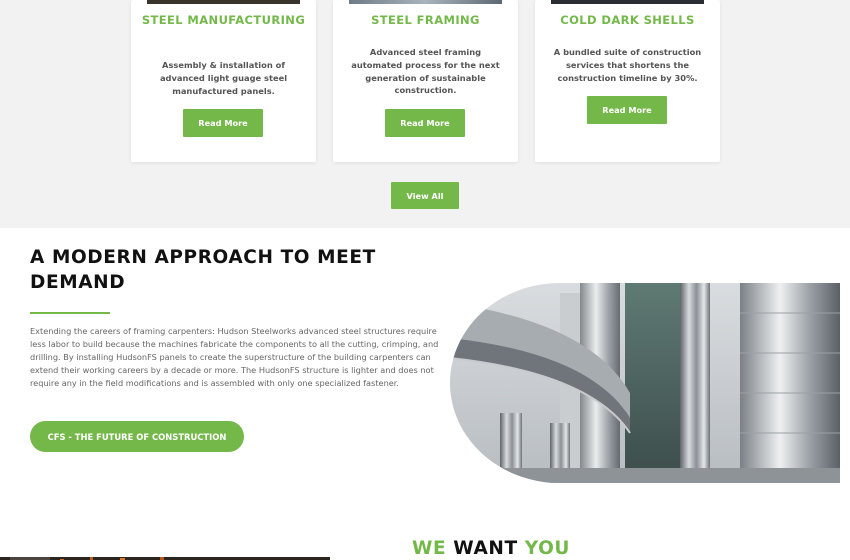 The height and width of the screenshot is (560, 850). I want to click on heading-word: WANT, so click(485, 548).